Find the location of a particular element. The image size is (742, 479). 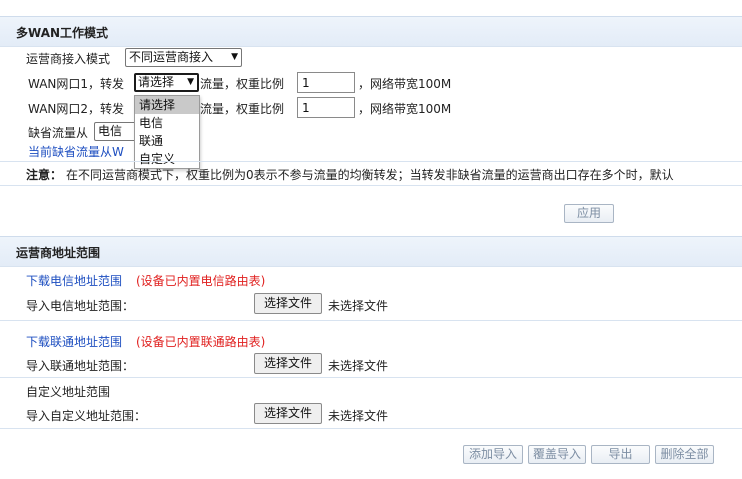

wan1-isp-value: 请选择 is located at coordinates (156, 82).